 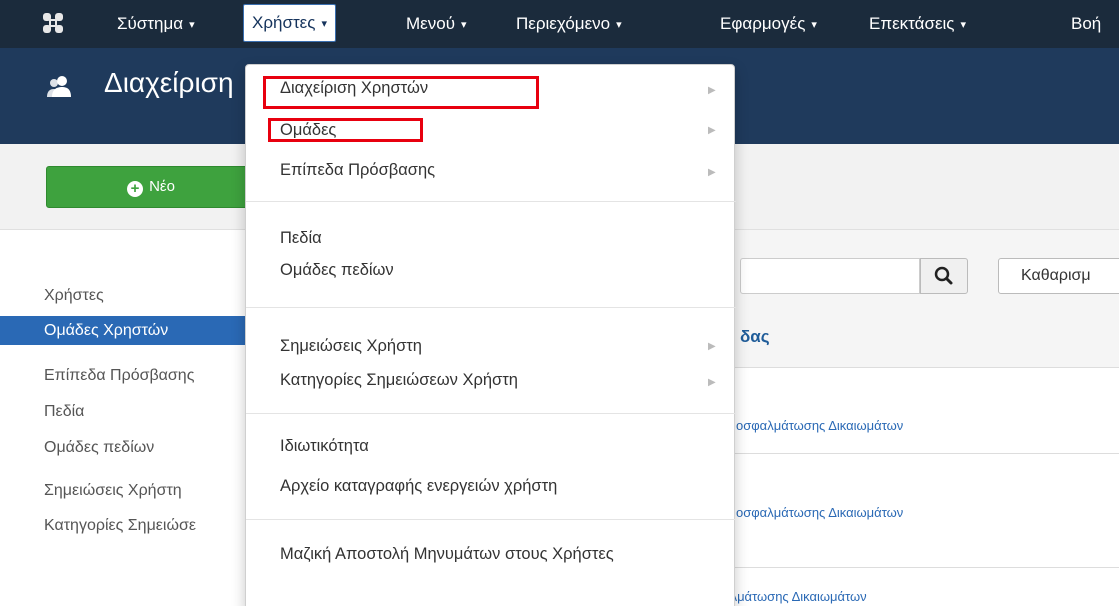 I want to click on menu-item-privacy: Ιδιωτικότητα, so click(x=324, y=446).